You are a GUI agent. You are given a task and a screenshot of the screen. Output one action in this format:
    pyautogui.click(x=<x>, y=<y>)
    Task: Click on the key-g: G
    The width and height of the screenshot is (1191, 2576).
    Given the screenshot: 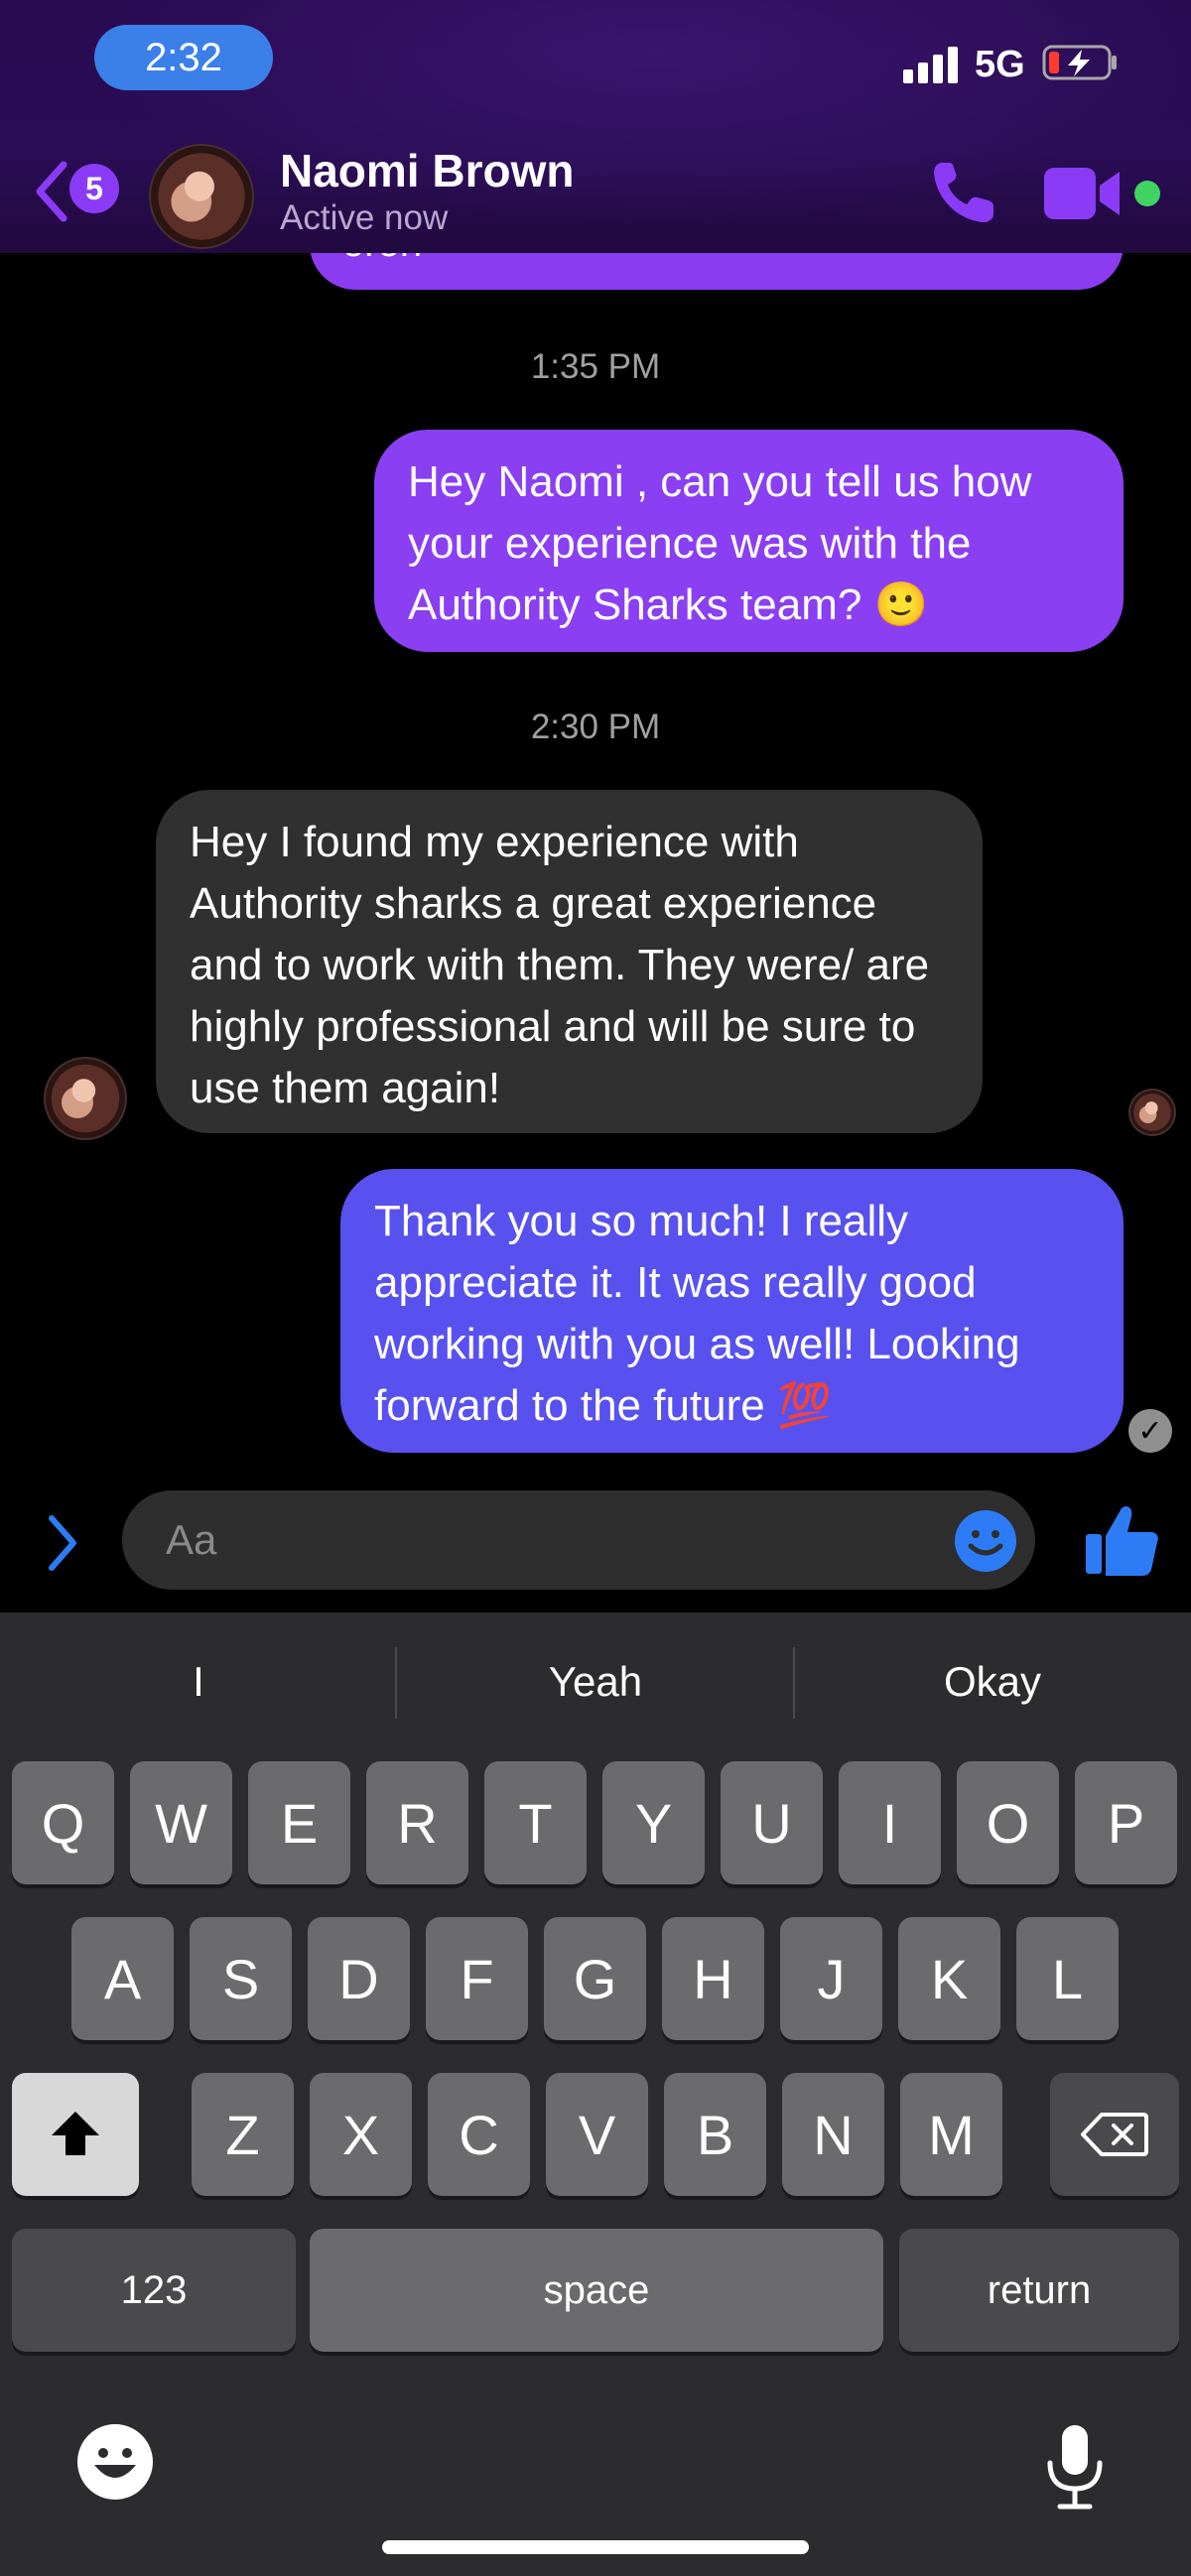 What is the action you would take?
    pyautogui.click(x=595, y=1979)
    